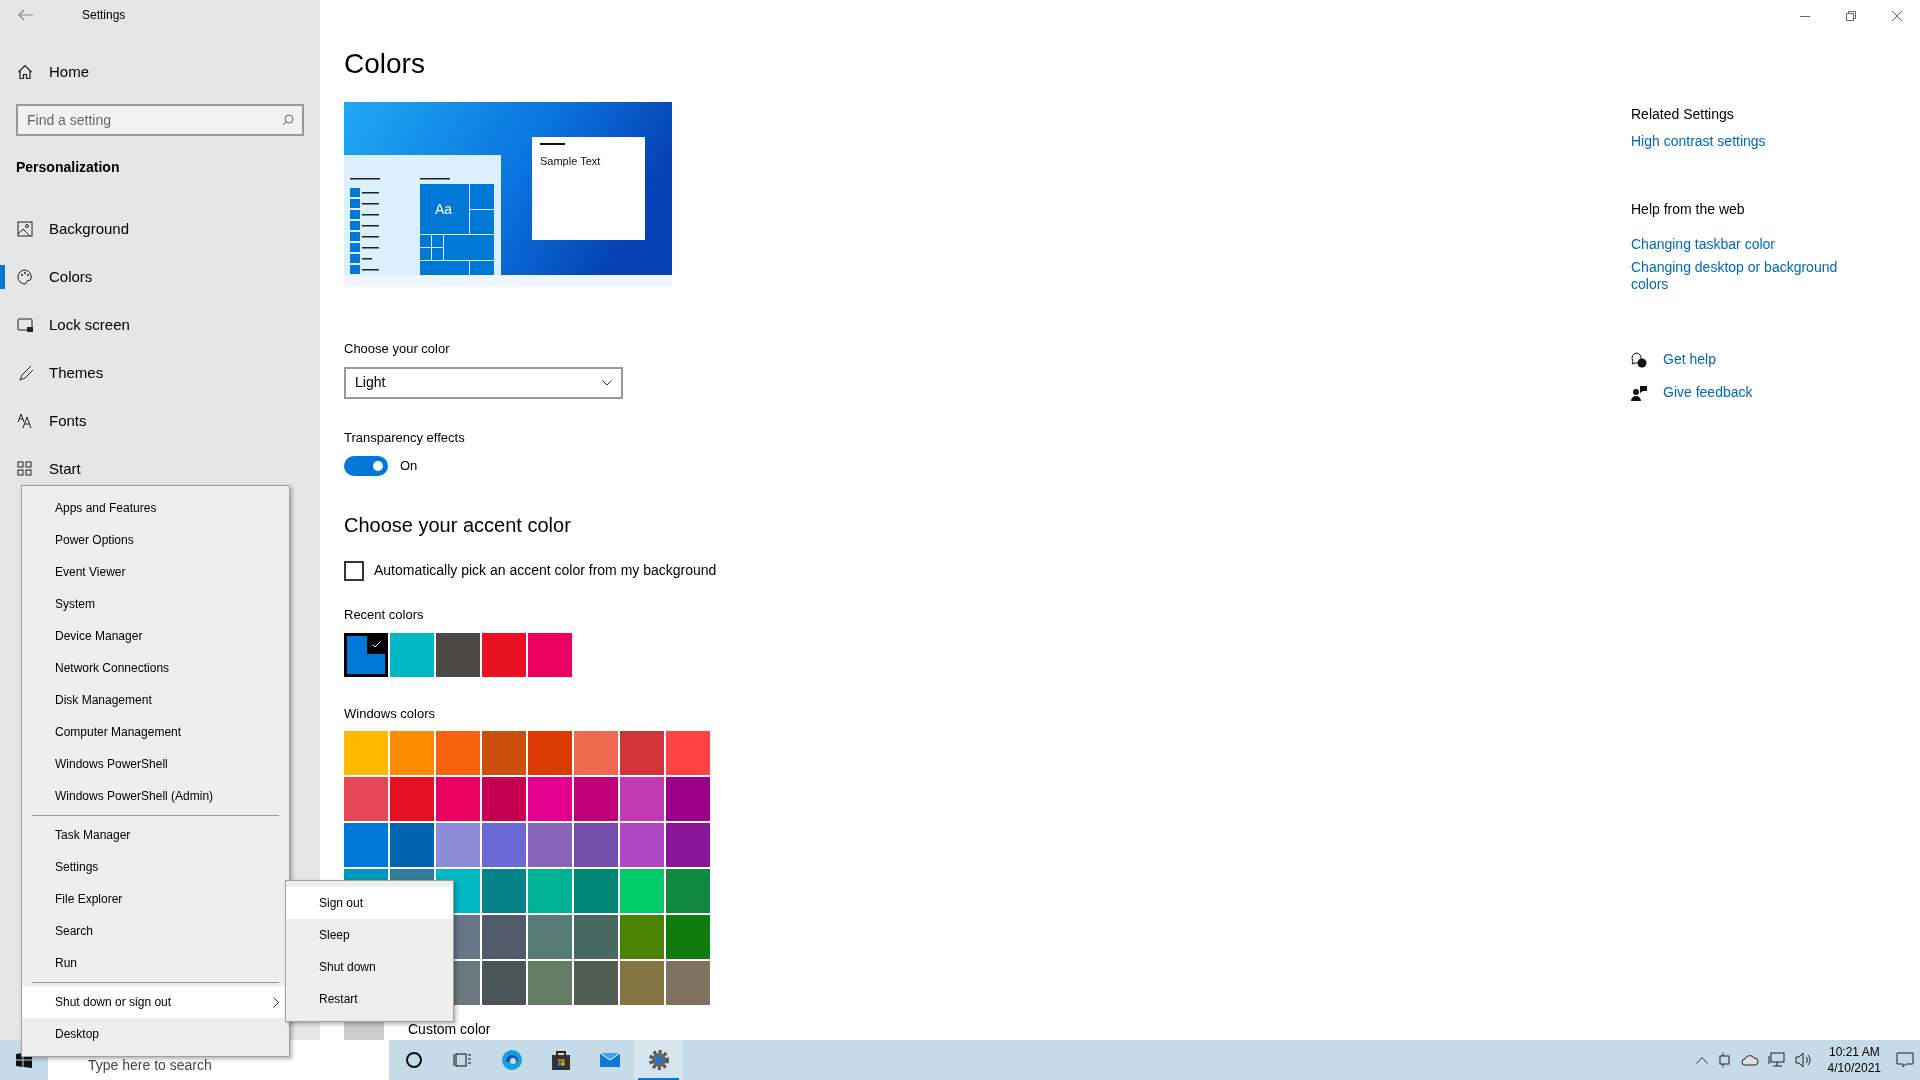 The width and height of the screenshot is (1920, 1080). Describe the element at coordinates (369, 935) in the screenshot. I see `menu-item: Sleep` at that location.